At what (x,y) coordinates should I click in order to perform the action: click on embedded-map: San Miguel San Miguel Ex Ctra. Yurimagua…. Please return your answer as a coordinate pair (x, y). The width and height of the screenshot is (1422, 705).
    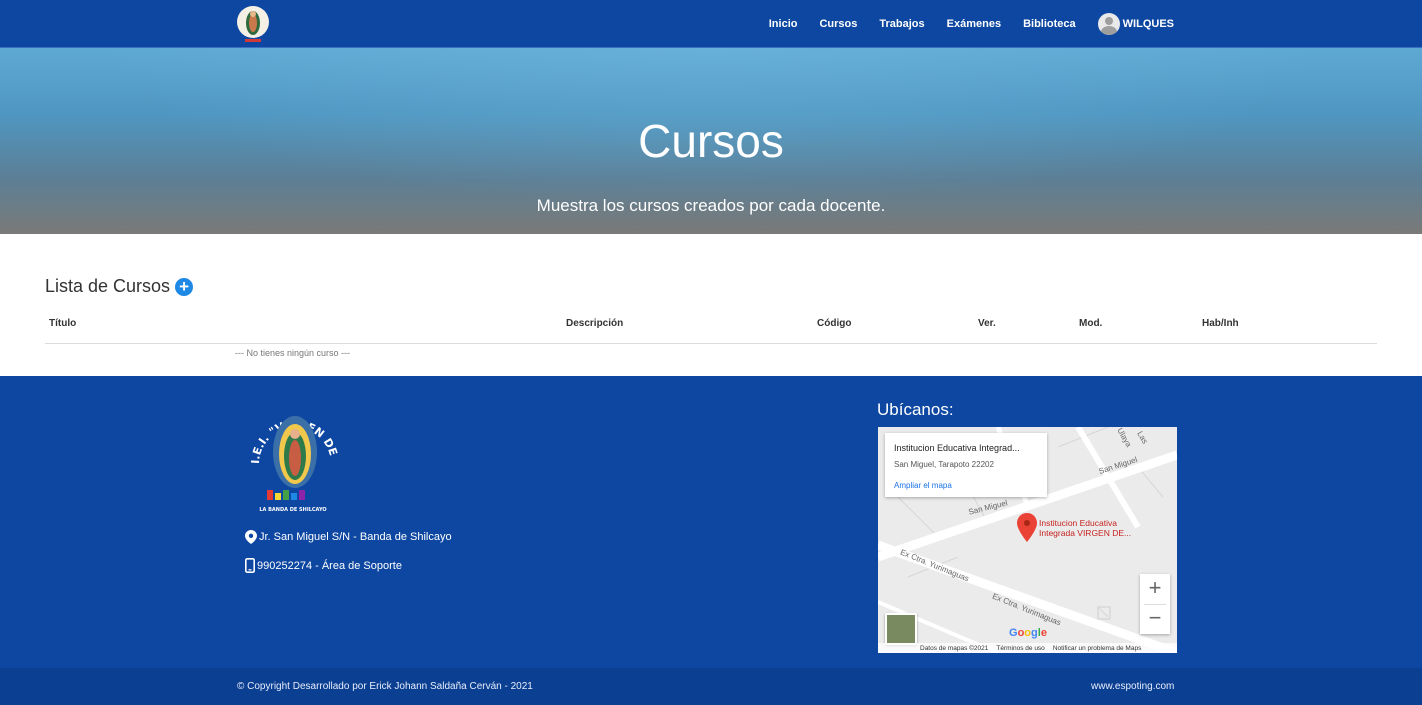
    Looking at the image, I should click on (1027, 540).